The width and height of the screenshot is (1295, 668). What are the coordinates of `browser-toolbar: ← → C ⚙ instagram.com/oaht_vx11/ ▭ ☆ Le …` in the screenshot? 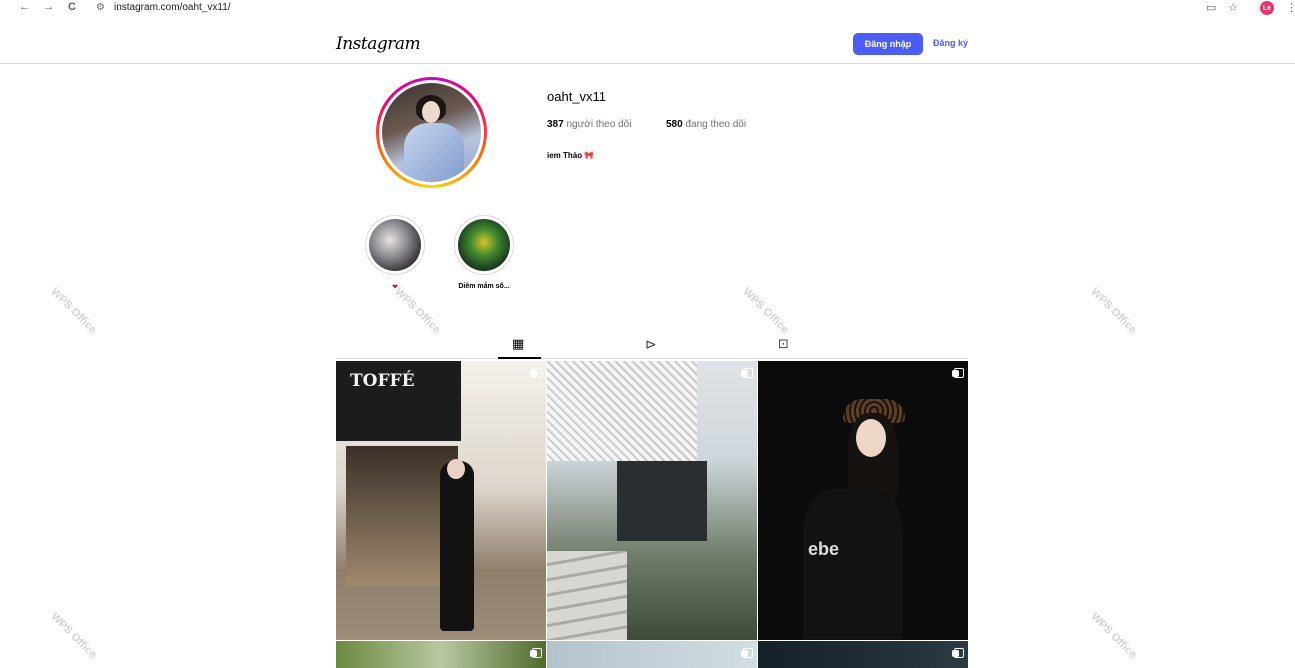 It's located at (647, 8).